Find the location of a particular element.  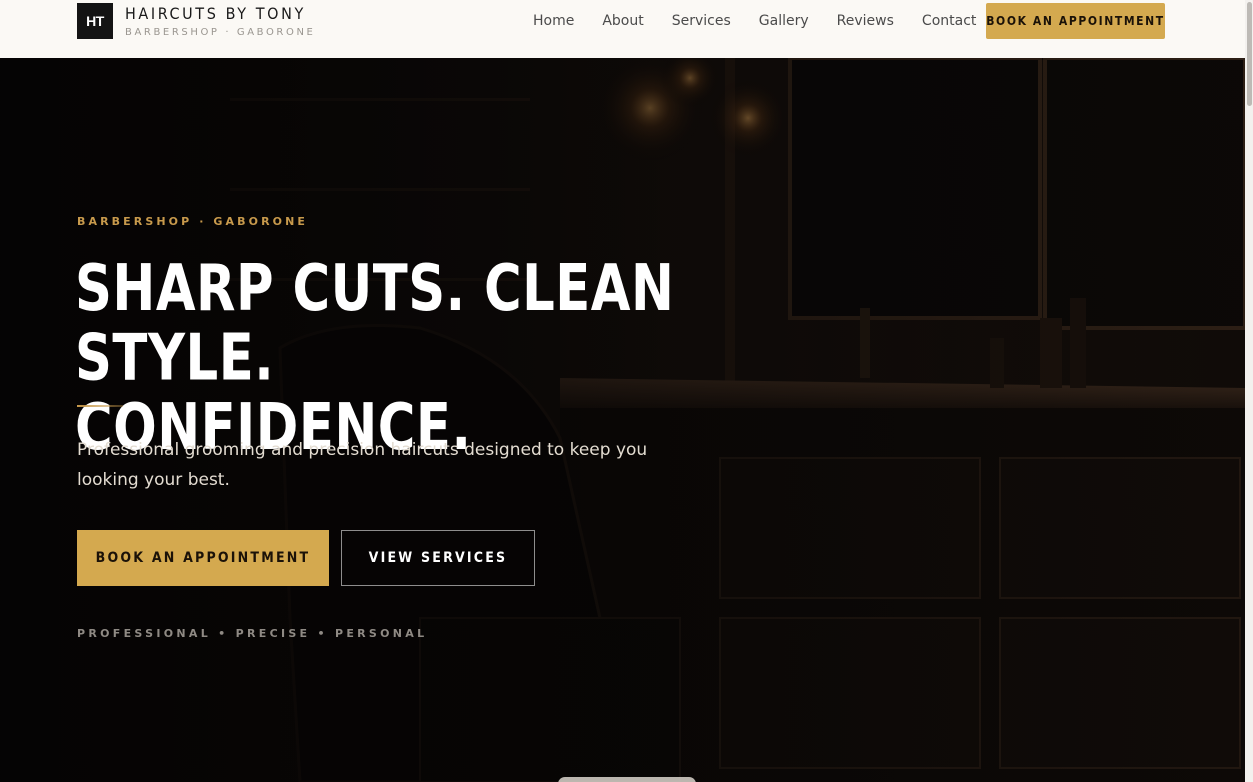

hero-tagline: PROFESSIONAL • PRECISE • PERSONAL is located at coordinates (252, 633).